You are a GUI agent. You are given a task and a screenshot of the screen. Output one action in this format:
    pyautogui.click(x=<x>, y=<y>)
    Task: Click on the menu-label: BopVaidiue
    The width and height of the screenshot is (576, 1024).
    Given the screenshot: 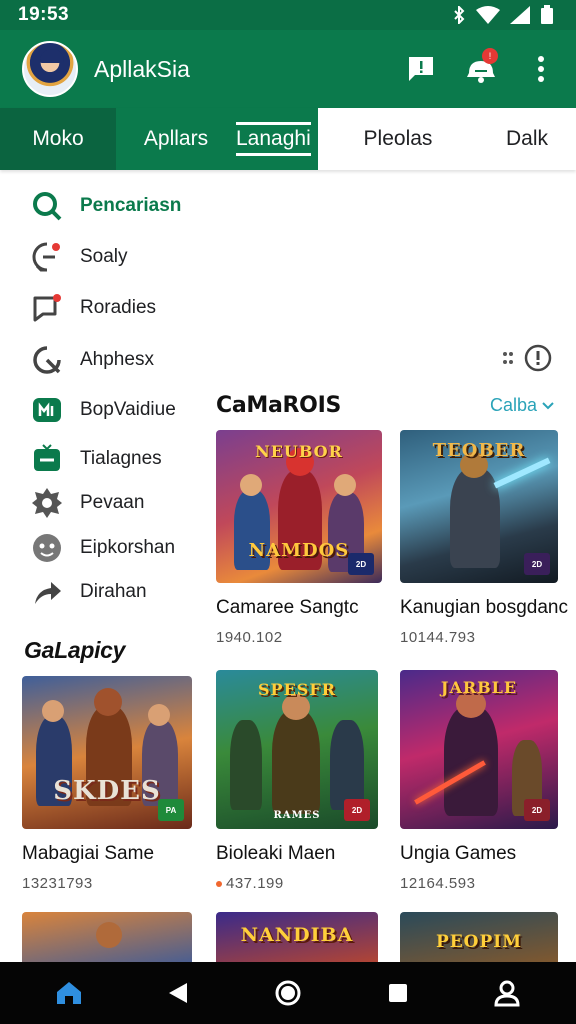 What is the action you would take?
    pyautogui.click(x=128, y=409)
    